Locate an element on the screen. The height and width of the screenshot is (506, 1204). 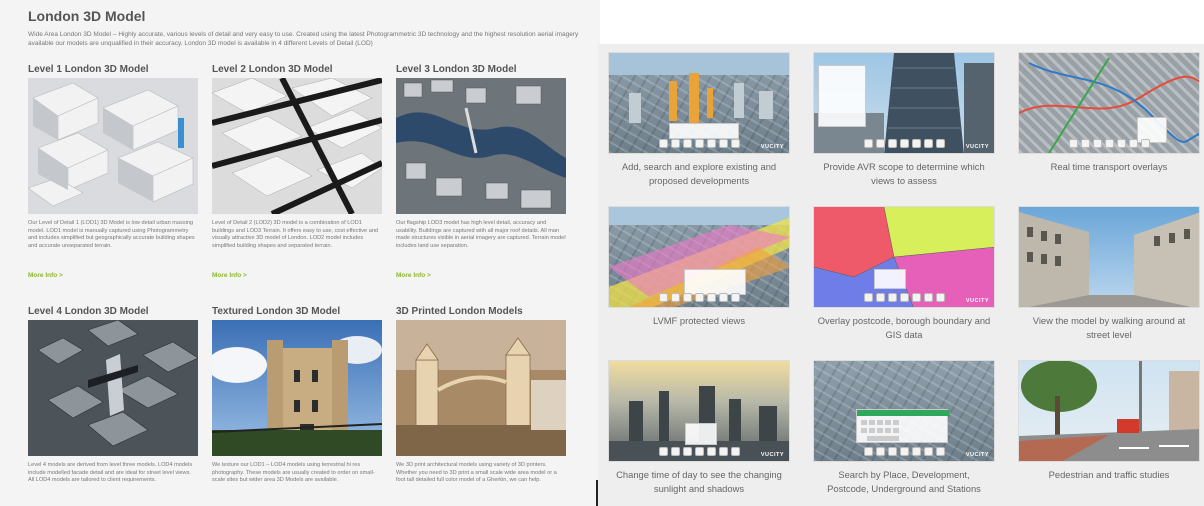
level-1-model-image is located at coordinates (113, 146).